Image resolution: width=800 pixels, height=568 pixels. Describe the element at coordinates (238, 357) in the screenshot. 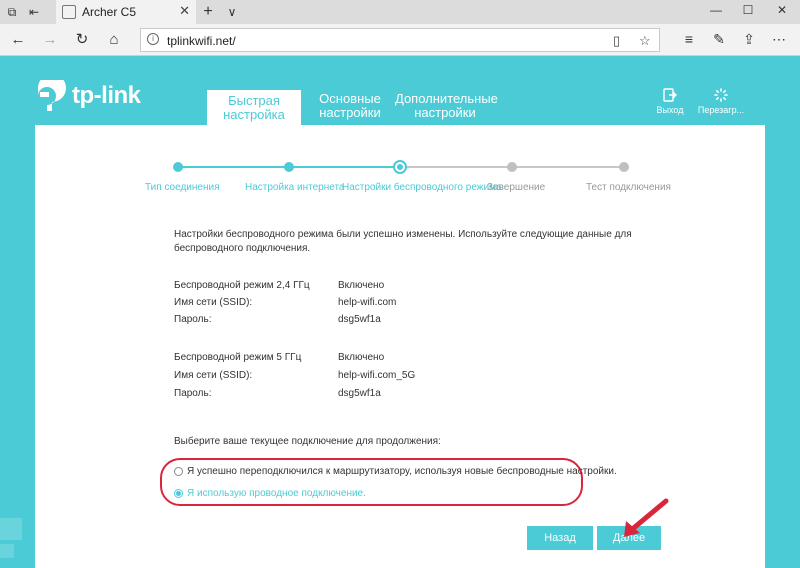

I see `band5-label: Беспроводной режим 5 ГГц` at that location.